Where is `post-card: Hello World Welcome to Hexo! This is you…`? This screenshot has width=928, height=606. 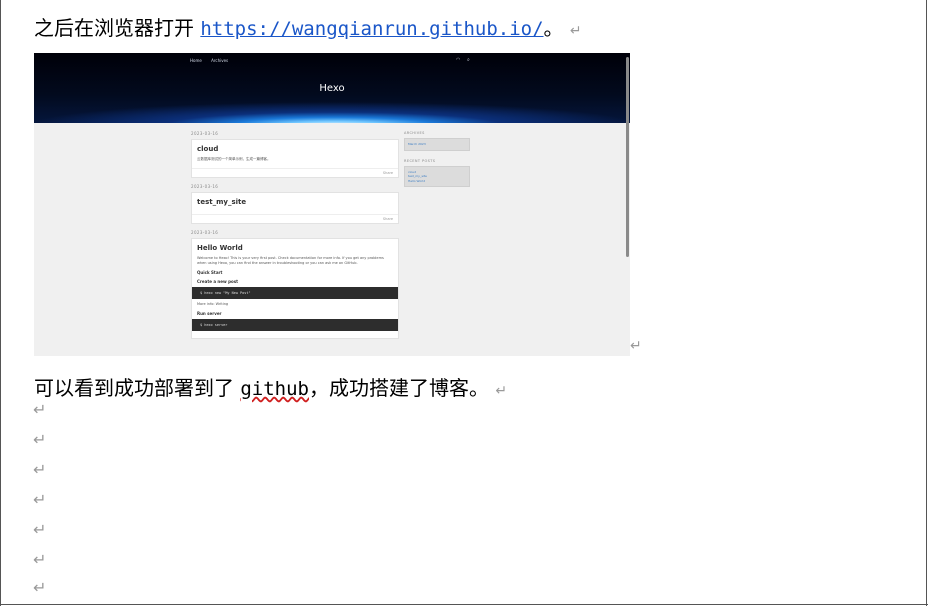 post-card: Hello World Welcome to Hexo! This is you… is located at coordinates (295, 288).